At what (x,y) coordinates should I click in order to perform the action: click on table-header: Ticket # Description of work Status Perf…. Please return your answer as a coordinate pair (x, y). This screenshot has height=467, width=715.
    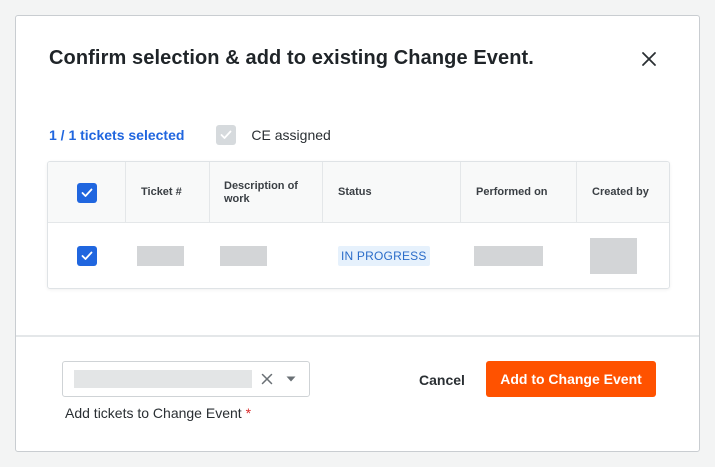
    Looking at the image, I should click on (358, 192).